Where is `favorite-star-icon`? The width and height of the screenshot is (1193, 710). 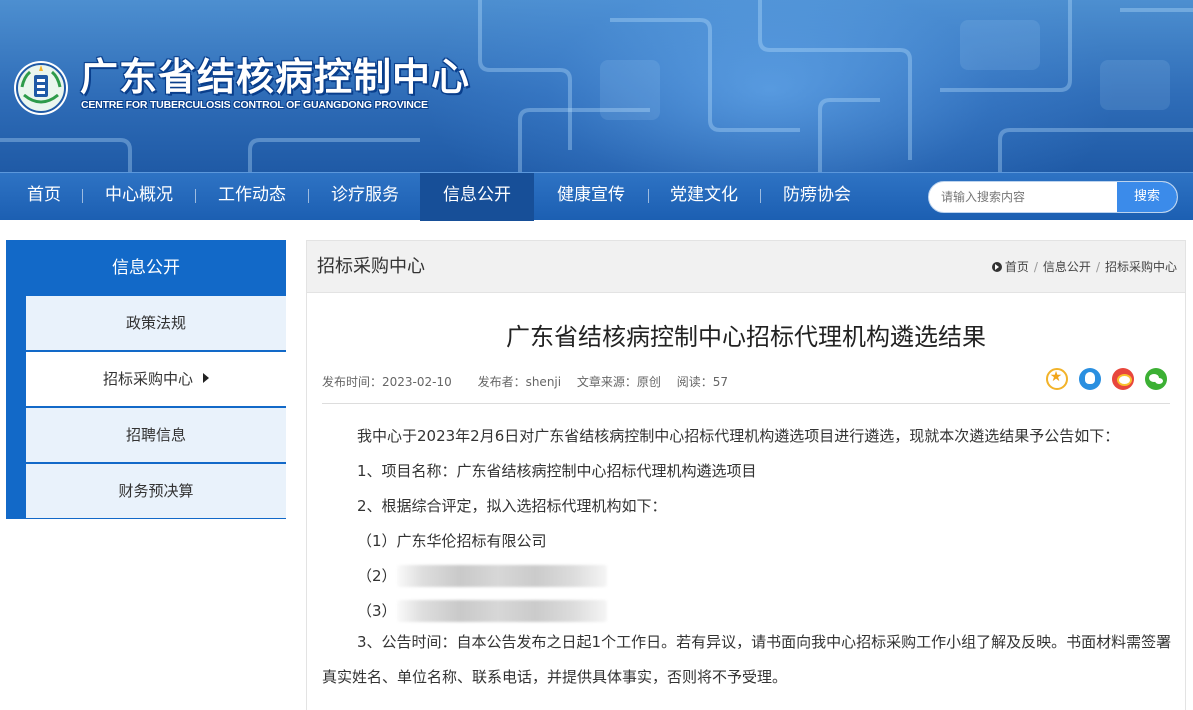 favorite-star-icon is located at coordinates (1056, 379).